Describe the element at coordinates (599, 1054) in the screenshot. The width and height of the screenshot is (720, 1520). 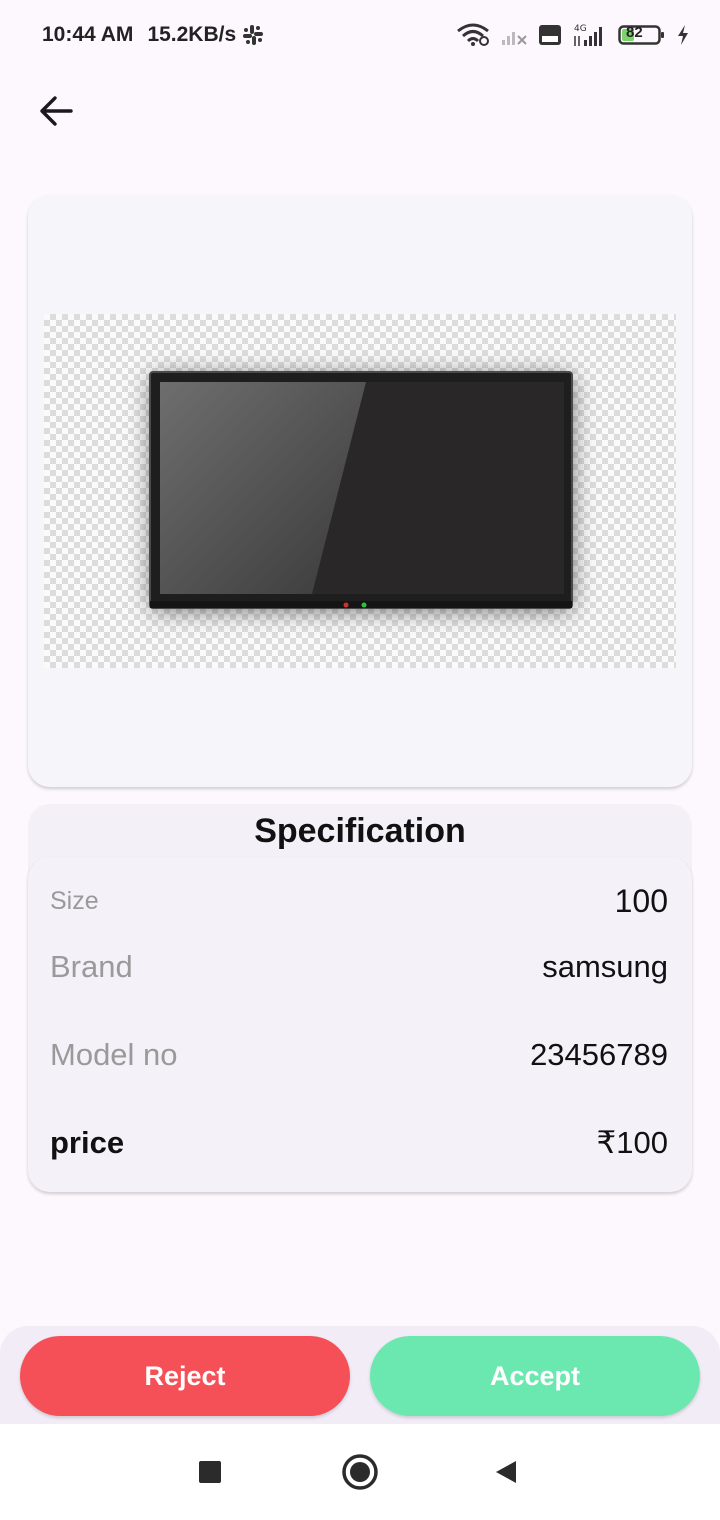
I see `spec-value: 23456789` at that location.